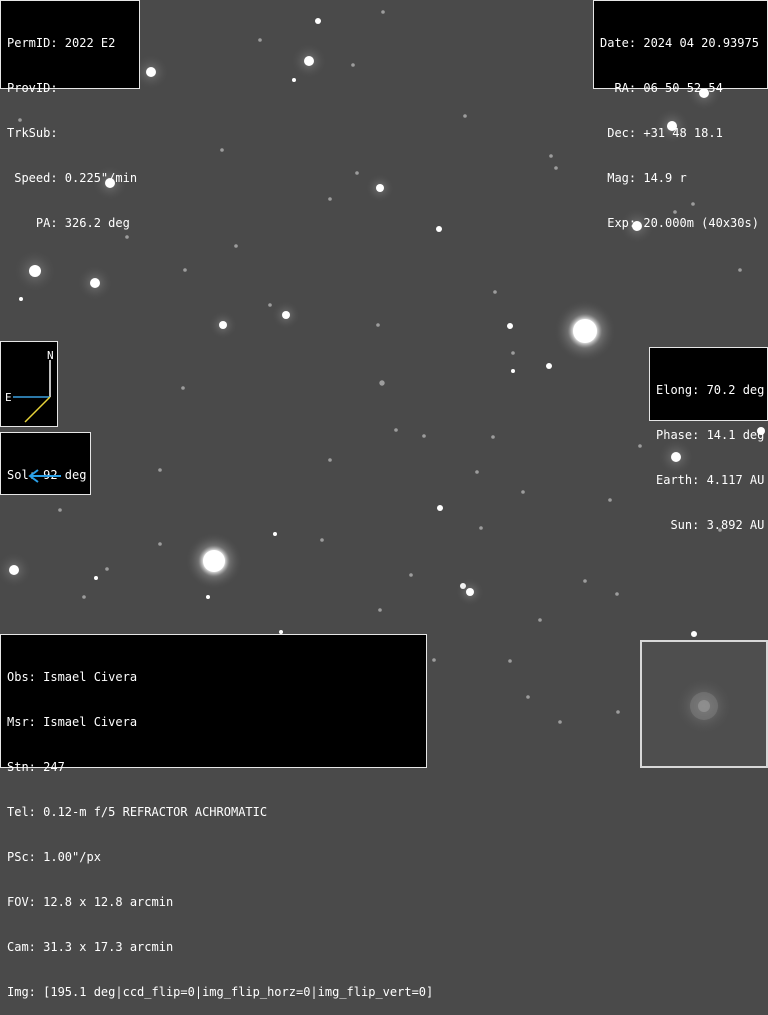 This screenshot has height=1015, width=768. Describe the element at coordinates (661, 133) in the screenshot. I see `dec-line: Dec: +31 48 18.1` at that location.